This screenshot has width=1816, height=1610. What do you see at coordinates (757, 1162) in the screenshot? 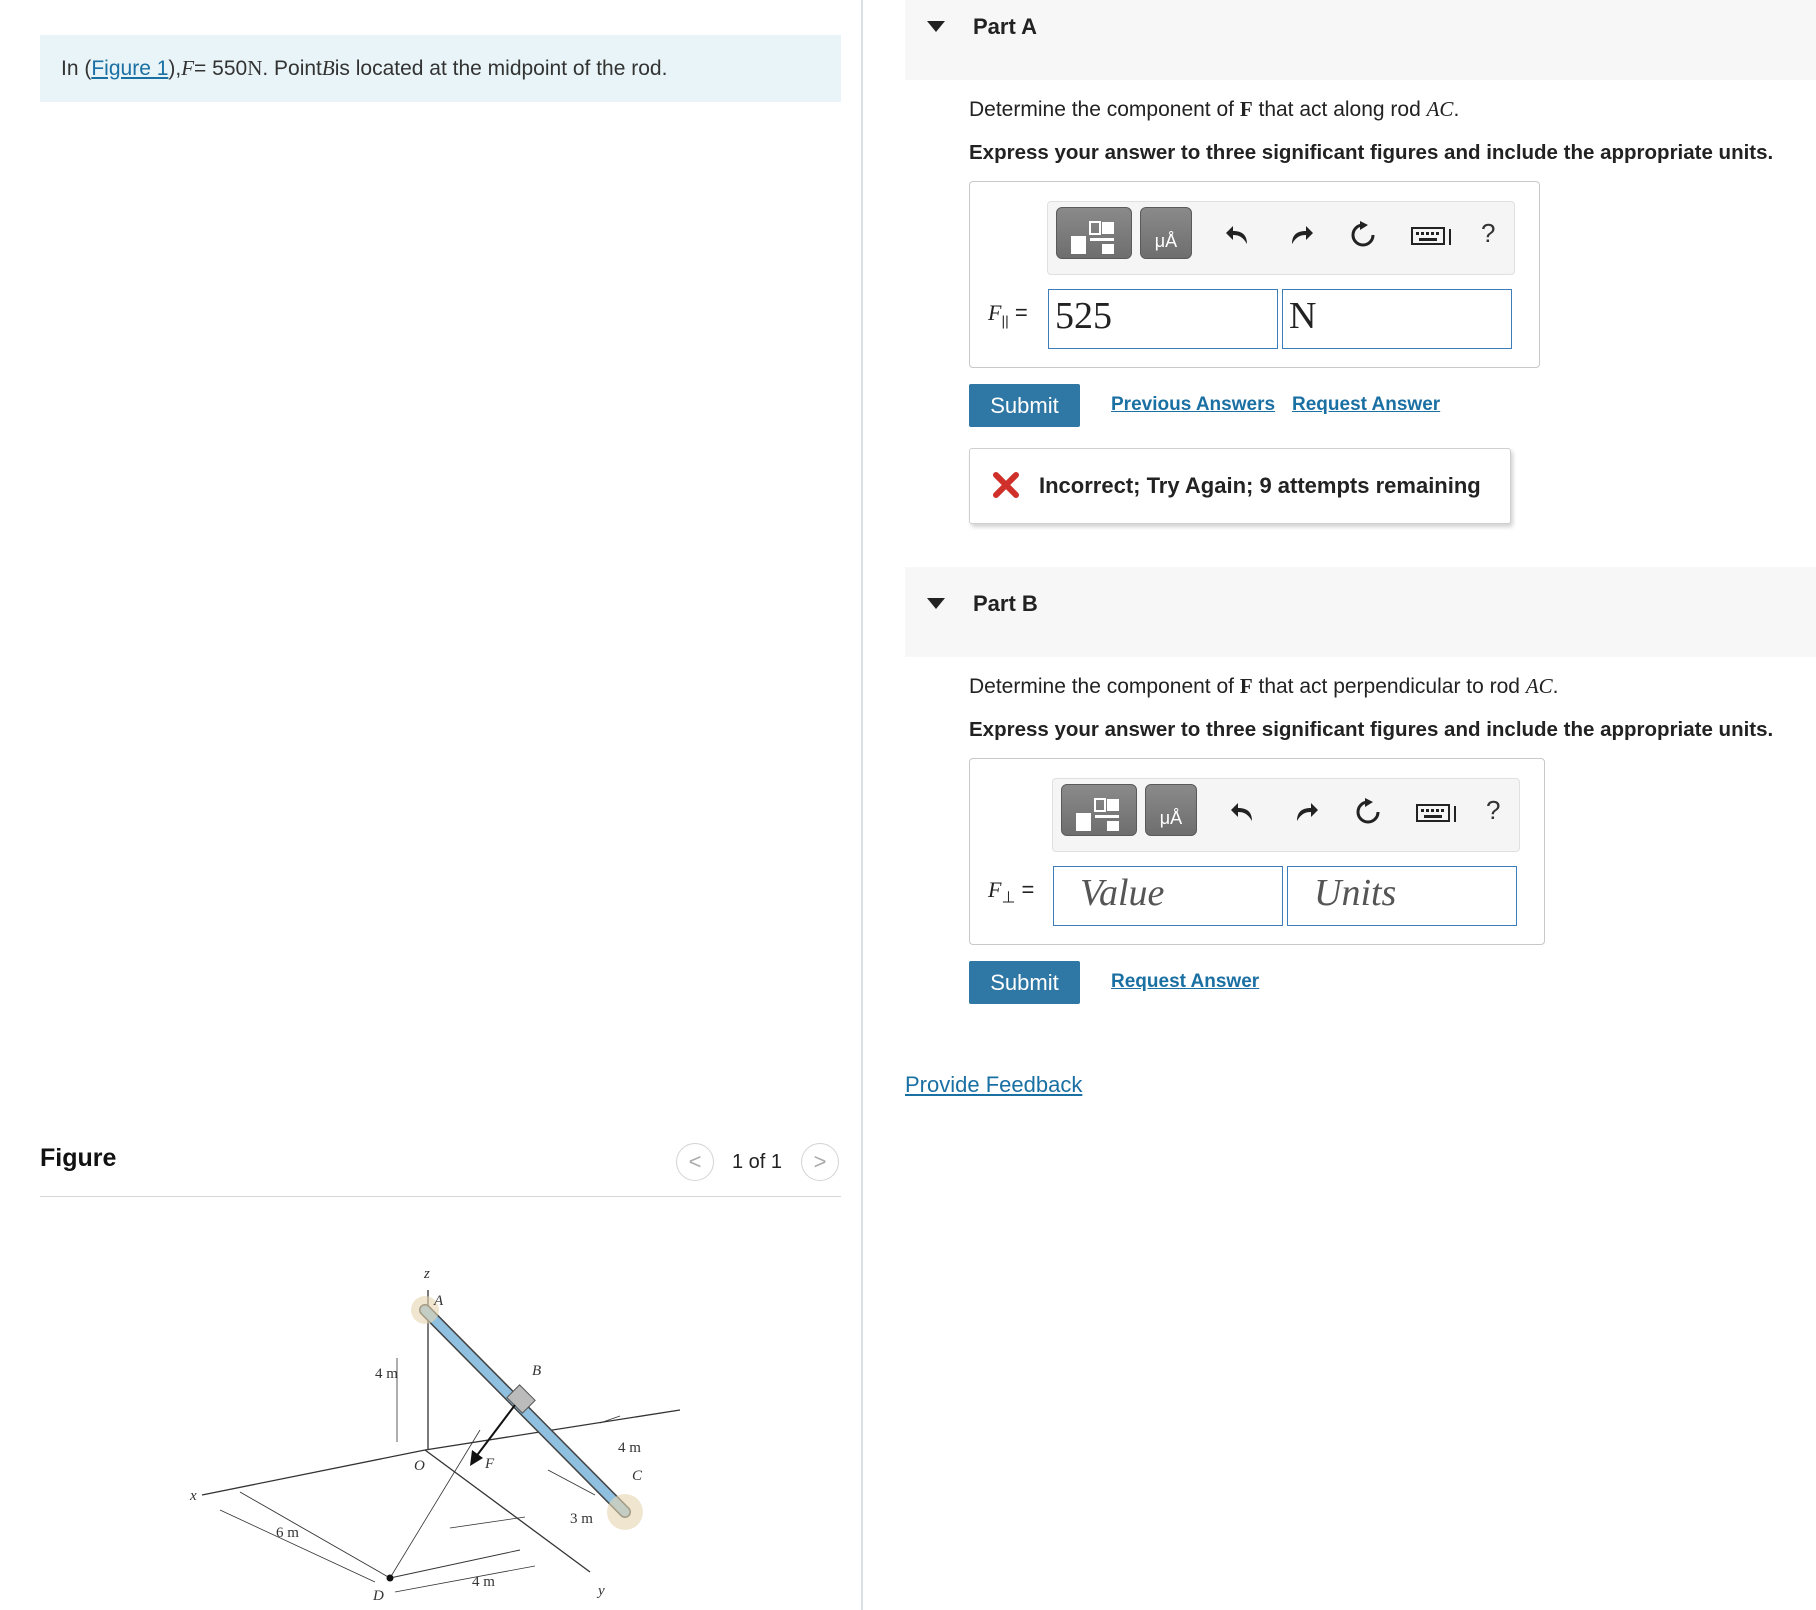
I see `figure-page-count: 1 of 1` at bounding box center [757, 1162].